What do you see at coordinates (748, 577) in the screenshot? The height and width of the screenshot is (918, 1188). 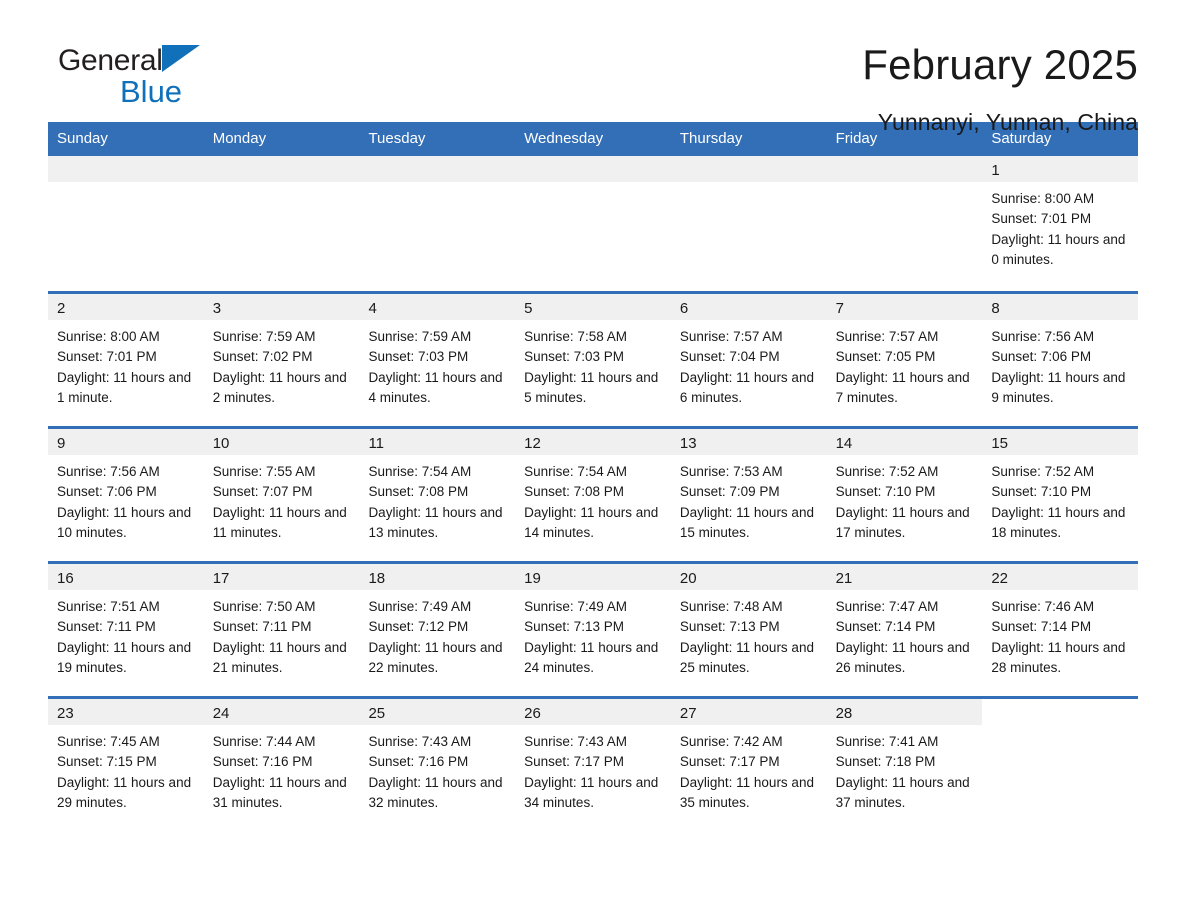 I see `day-number: 20` at bounding box center [748, 577].